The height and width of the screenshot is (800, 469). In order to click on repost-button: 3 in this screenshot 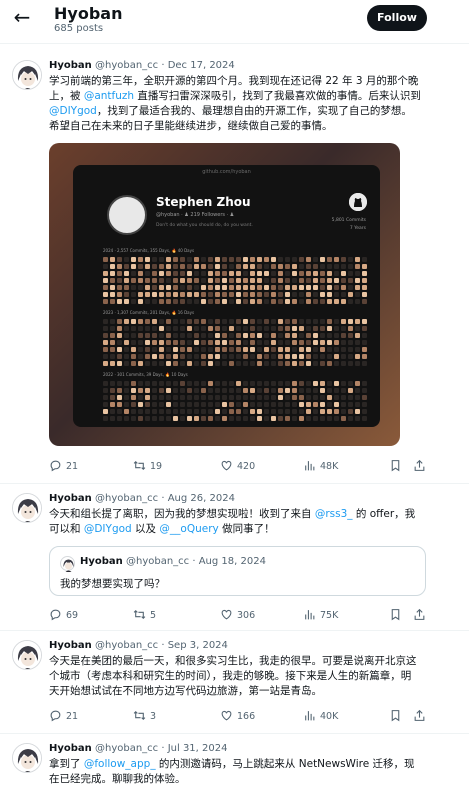, I will do `click(144, 717)`.